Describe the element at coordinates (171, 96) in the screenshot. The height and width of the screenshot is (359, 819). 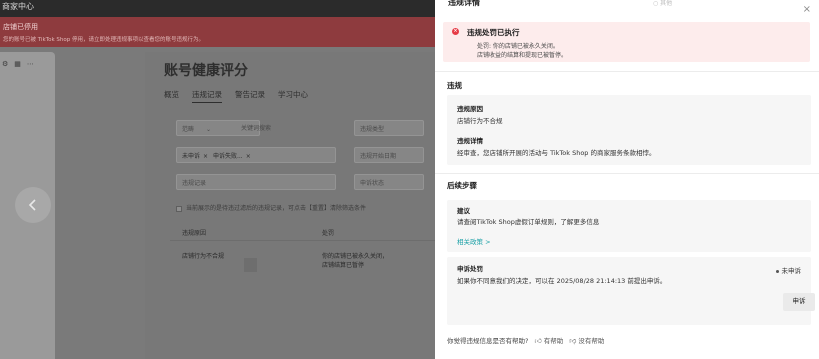
I see `tab-overview: 概览` at that location.